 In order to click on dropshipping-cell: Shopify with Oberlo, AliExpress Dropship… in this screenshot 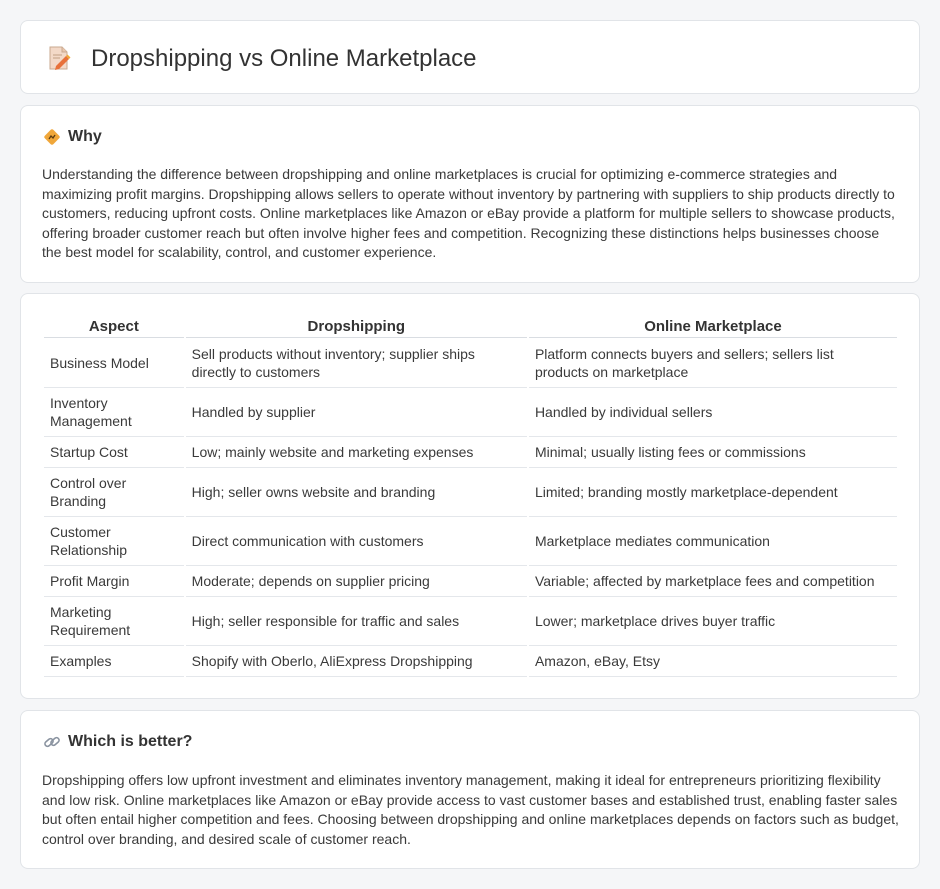, I will do `click(356, 661)`.